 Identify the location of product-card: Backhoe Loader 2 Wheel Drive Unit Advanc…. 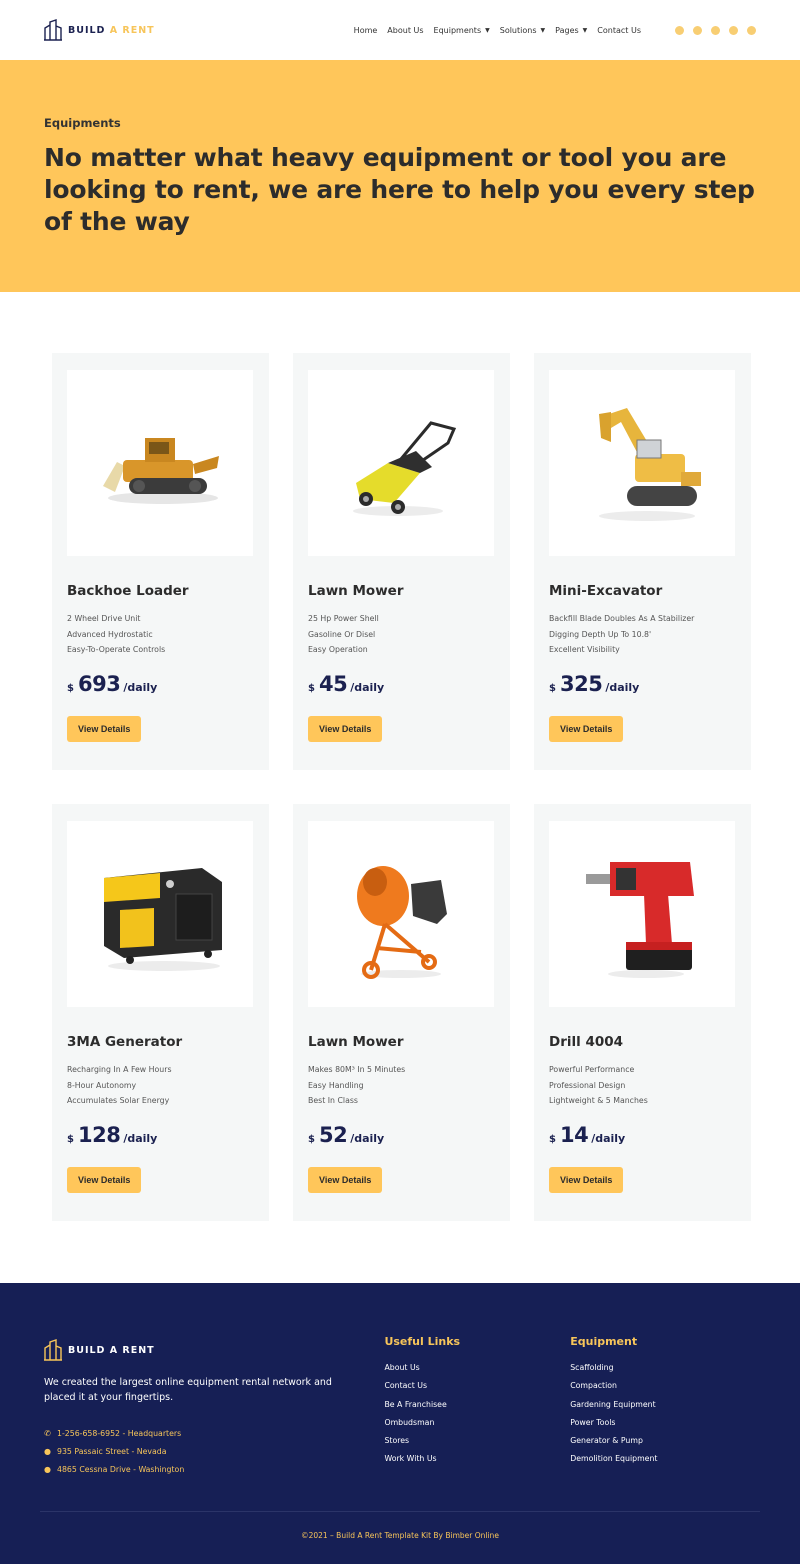
(160, 561).